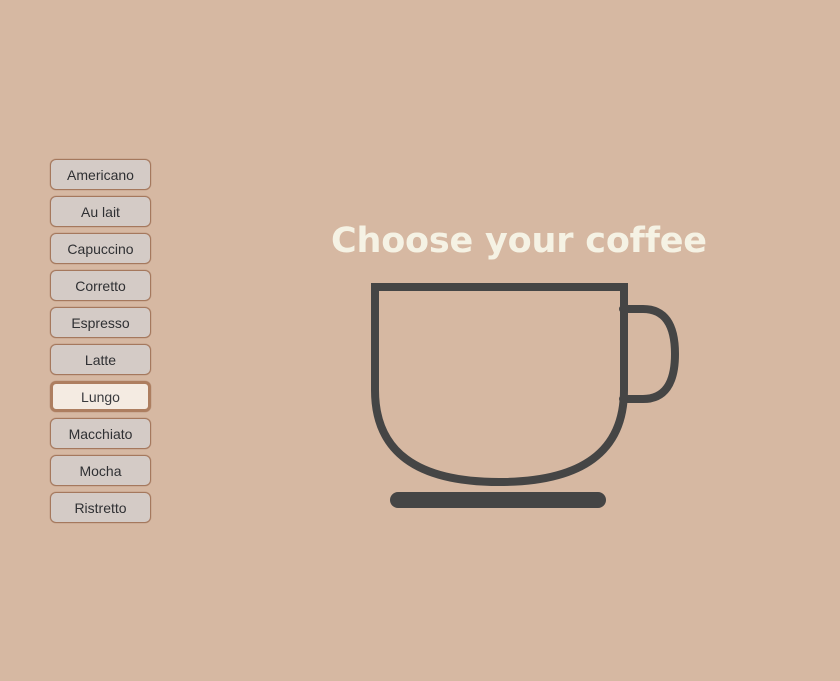 The width and height of the screenshot is (840, 681). I want to click on coffee-option-latte: Latte, so click(100, 359).